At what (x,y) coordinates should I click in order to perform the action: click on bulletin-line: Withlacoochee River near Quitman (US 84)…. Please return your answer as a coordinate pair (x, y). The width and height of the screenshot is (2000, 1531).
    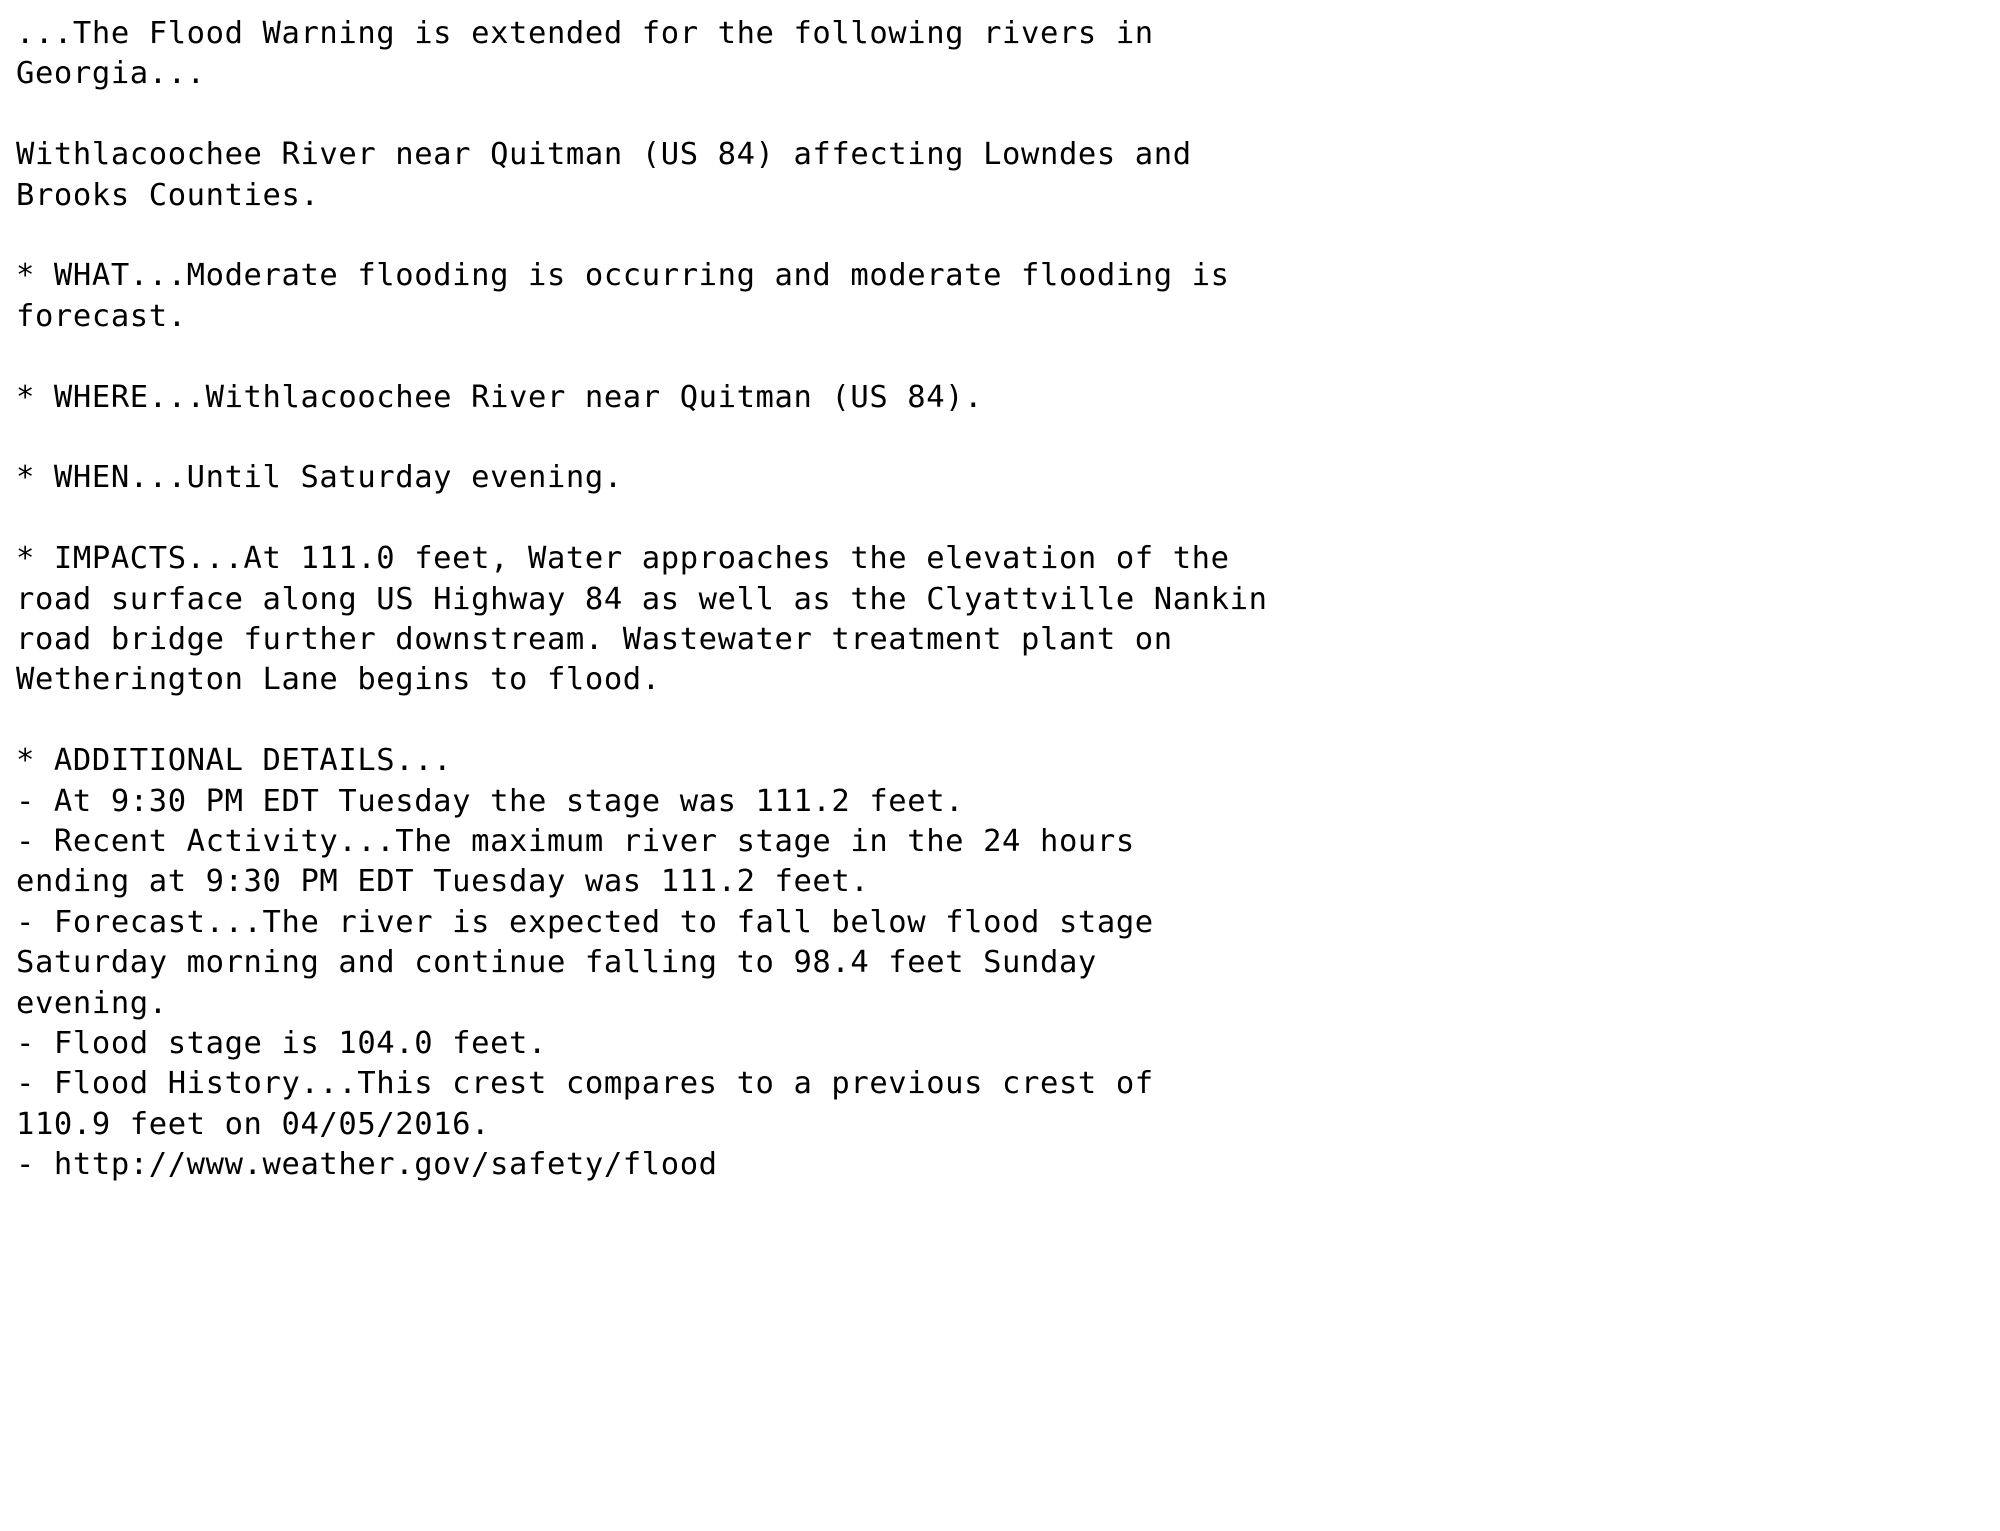
    Looking at the image, I should click on (604, 155).